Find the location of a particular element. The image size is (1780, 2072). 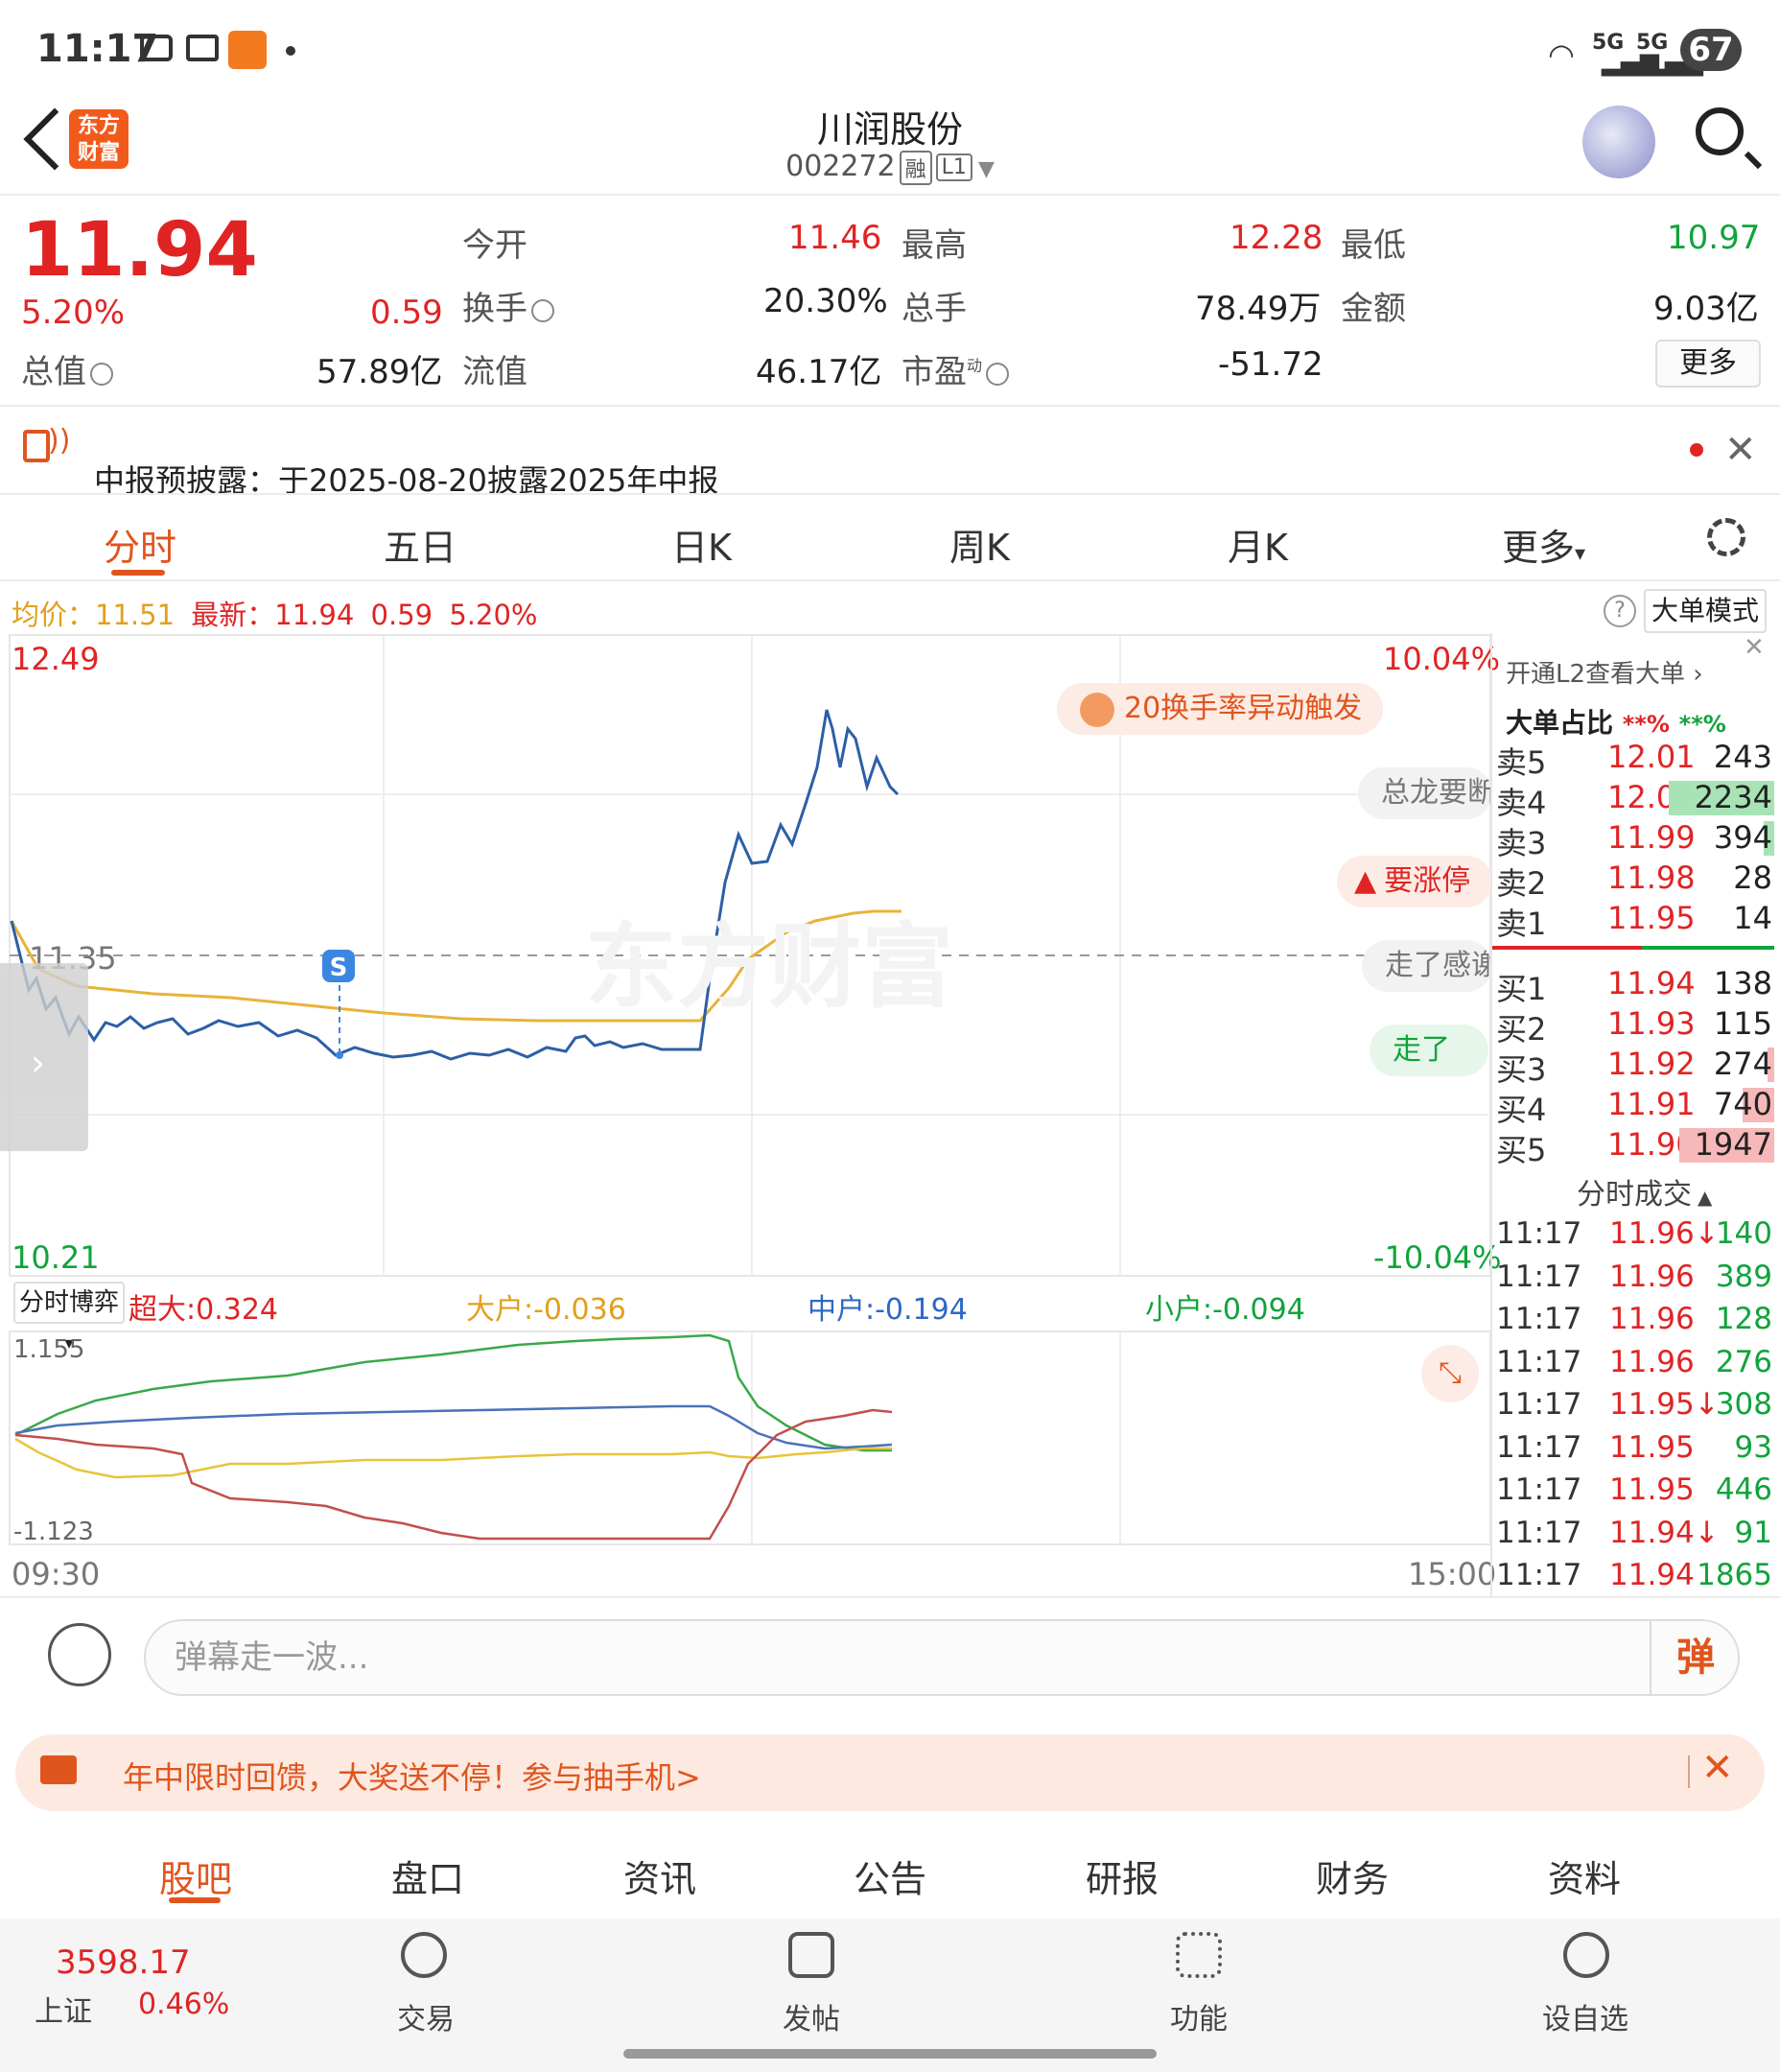

tick-volume: 1865 is located at coordinates (1734, 1575).